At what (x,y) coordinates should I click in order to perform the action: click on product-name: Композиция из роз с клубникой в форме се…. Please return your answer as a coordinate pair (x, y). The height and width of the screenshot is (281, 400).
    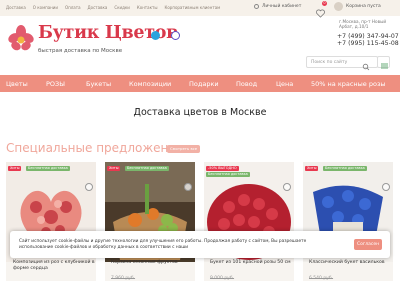
    Looking at the image, I should click on (55, 266).